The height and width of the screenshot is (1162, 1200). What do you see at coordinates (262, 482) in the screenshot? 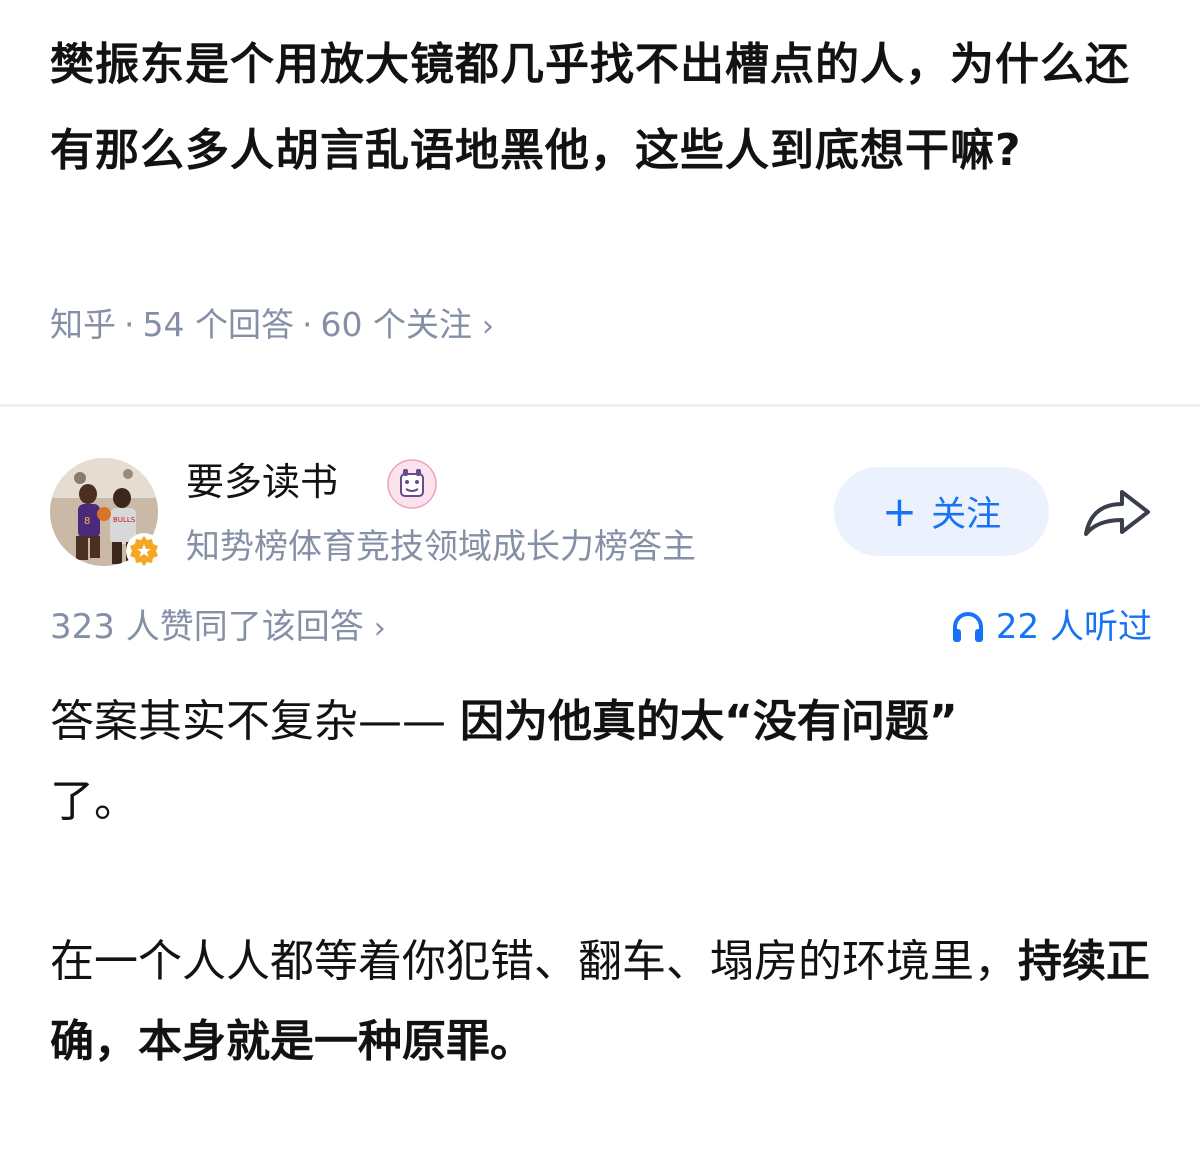
I see `author-name: 要多读书` at bounding box center [262, 482].